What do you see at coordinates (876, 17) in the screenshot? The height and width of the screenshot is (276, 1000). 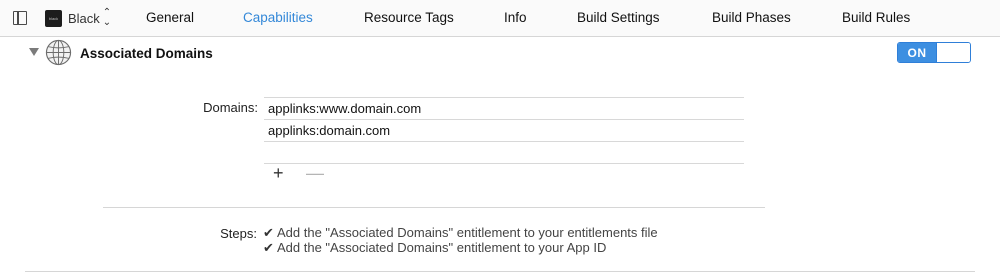 I see `tab-build-rules: Build Rules` at bounding box center [876, 17].